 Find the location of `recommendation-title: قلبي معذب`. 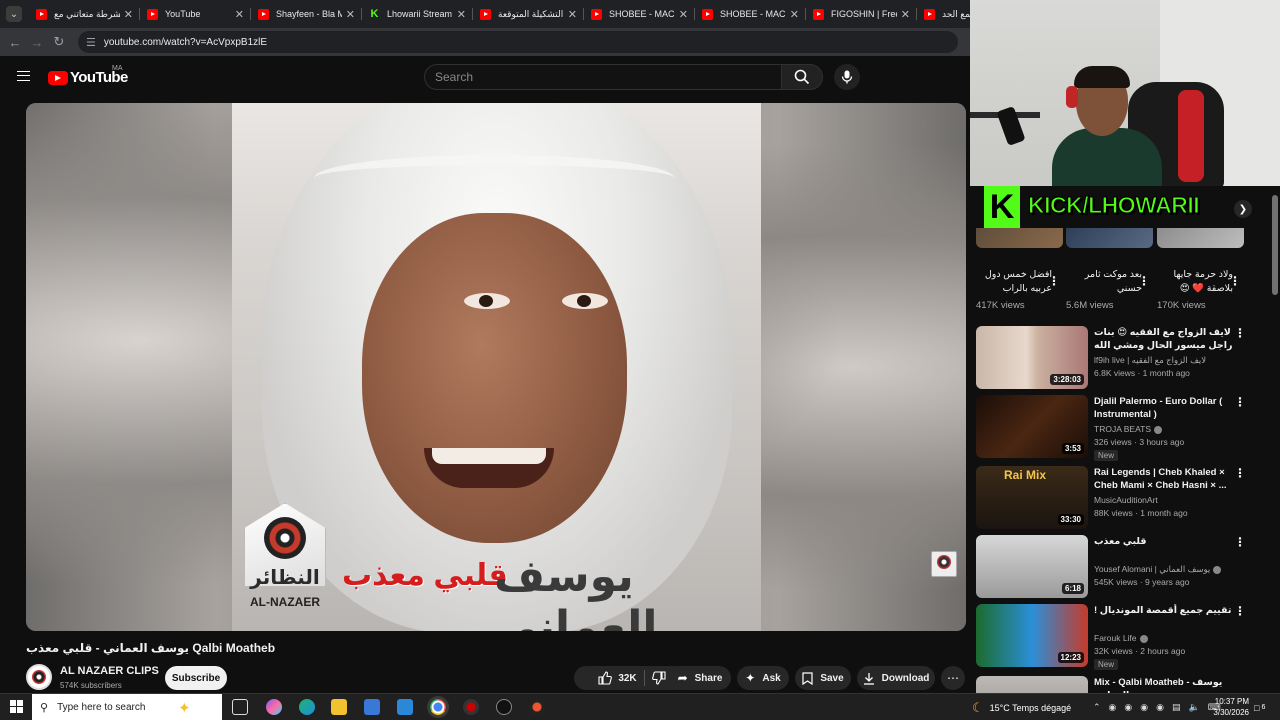

recommendation-title: قلبي معذب is located at coordinates (1169, 548).